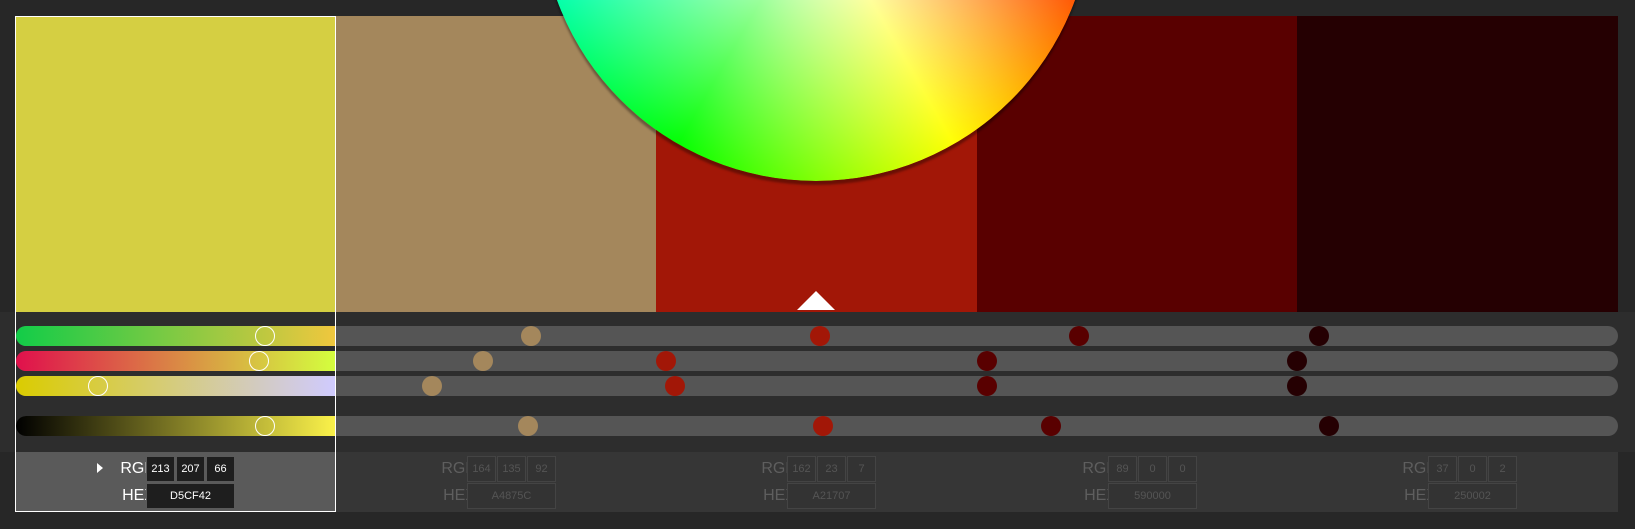  I want to click on color-values-4: RGB HEX 89 0 0 590000, so click(1137, 482).